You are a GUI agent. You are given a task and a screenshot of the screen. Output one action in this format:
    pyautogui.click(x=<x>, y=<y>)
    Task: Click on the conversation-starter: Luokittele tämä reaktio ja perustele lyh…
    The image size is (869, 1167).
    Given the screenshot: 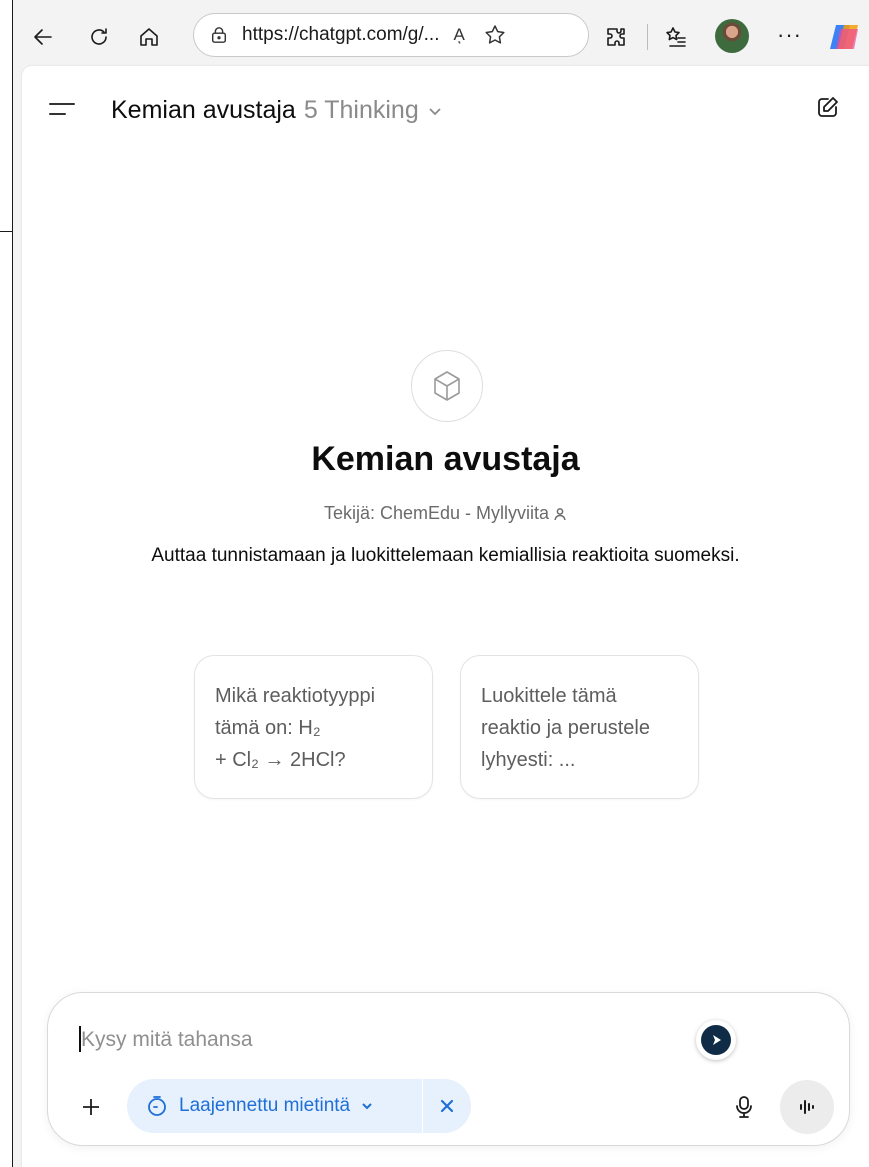 What is the action you would take?
    pyautogui.click(x=579, y=727)
    